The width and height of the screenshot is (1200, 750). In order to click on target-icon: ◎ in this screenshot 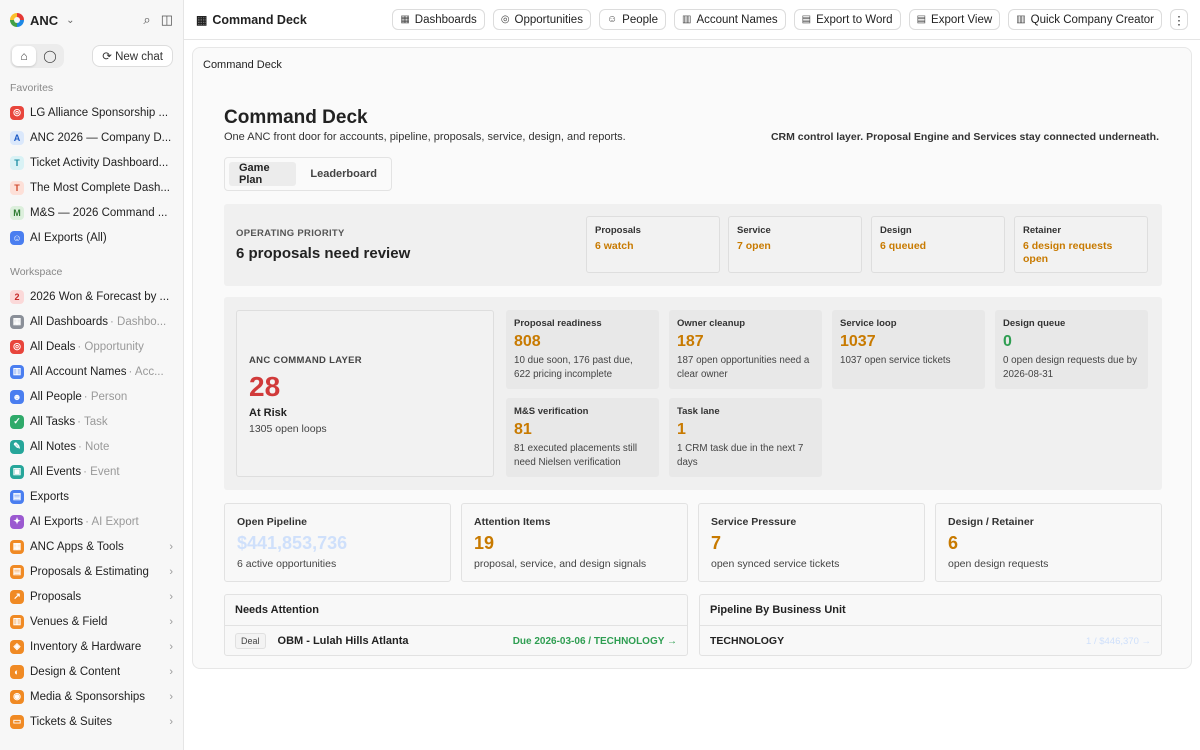, I will do `click(17, 112)`.